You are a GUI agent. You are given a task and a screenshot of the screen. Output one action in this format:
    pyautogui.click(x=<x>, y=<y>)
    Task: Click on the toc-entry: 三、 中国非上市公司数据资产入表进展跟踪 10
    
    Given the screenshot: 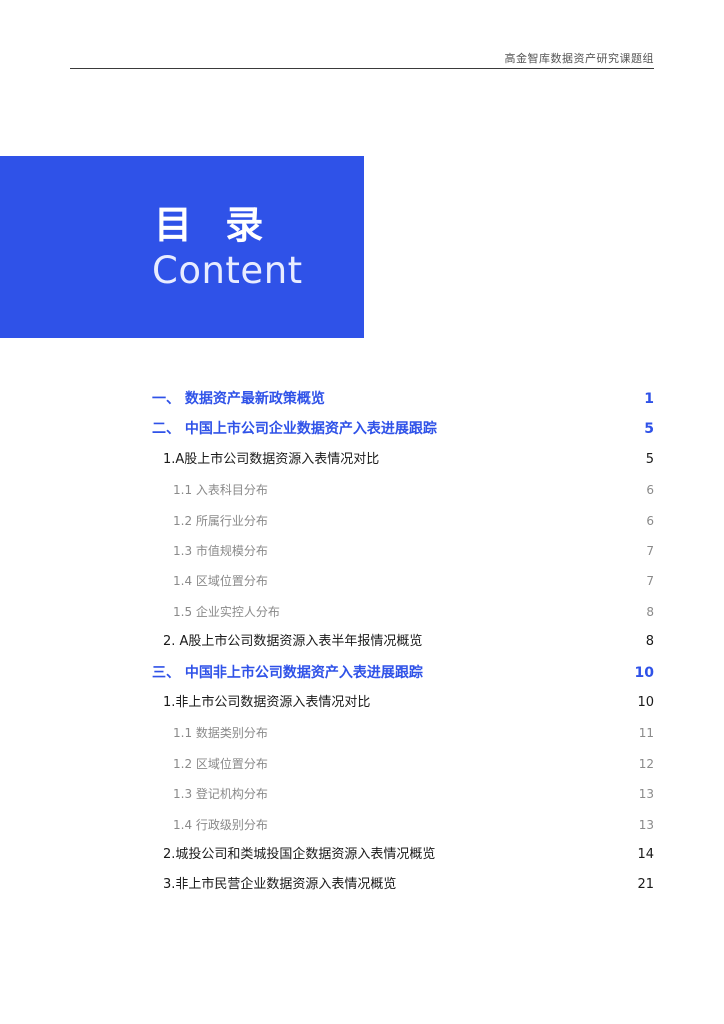 What is the action you would take?
    pyautogui.click(x=362, y=673)
    